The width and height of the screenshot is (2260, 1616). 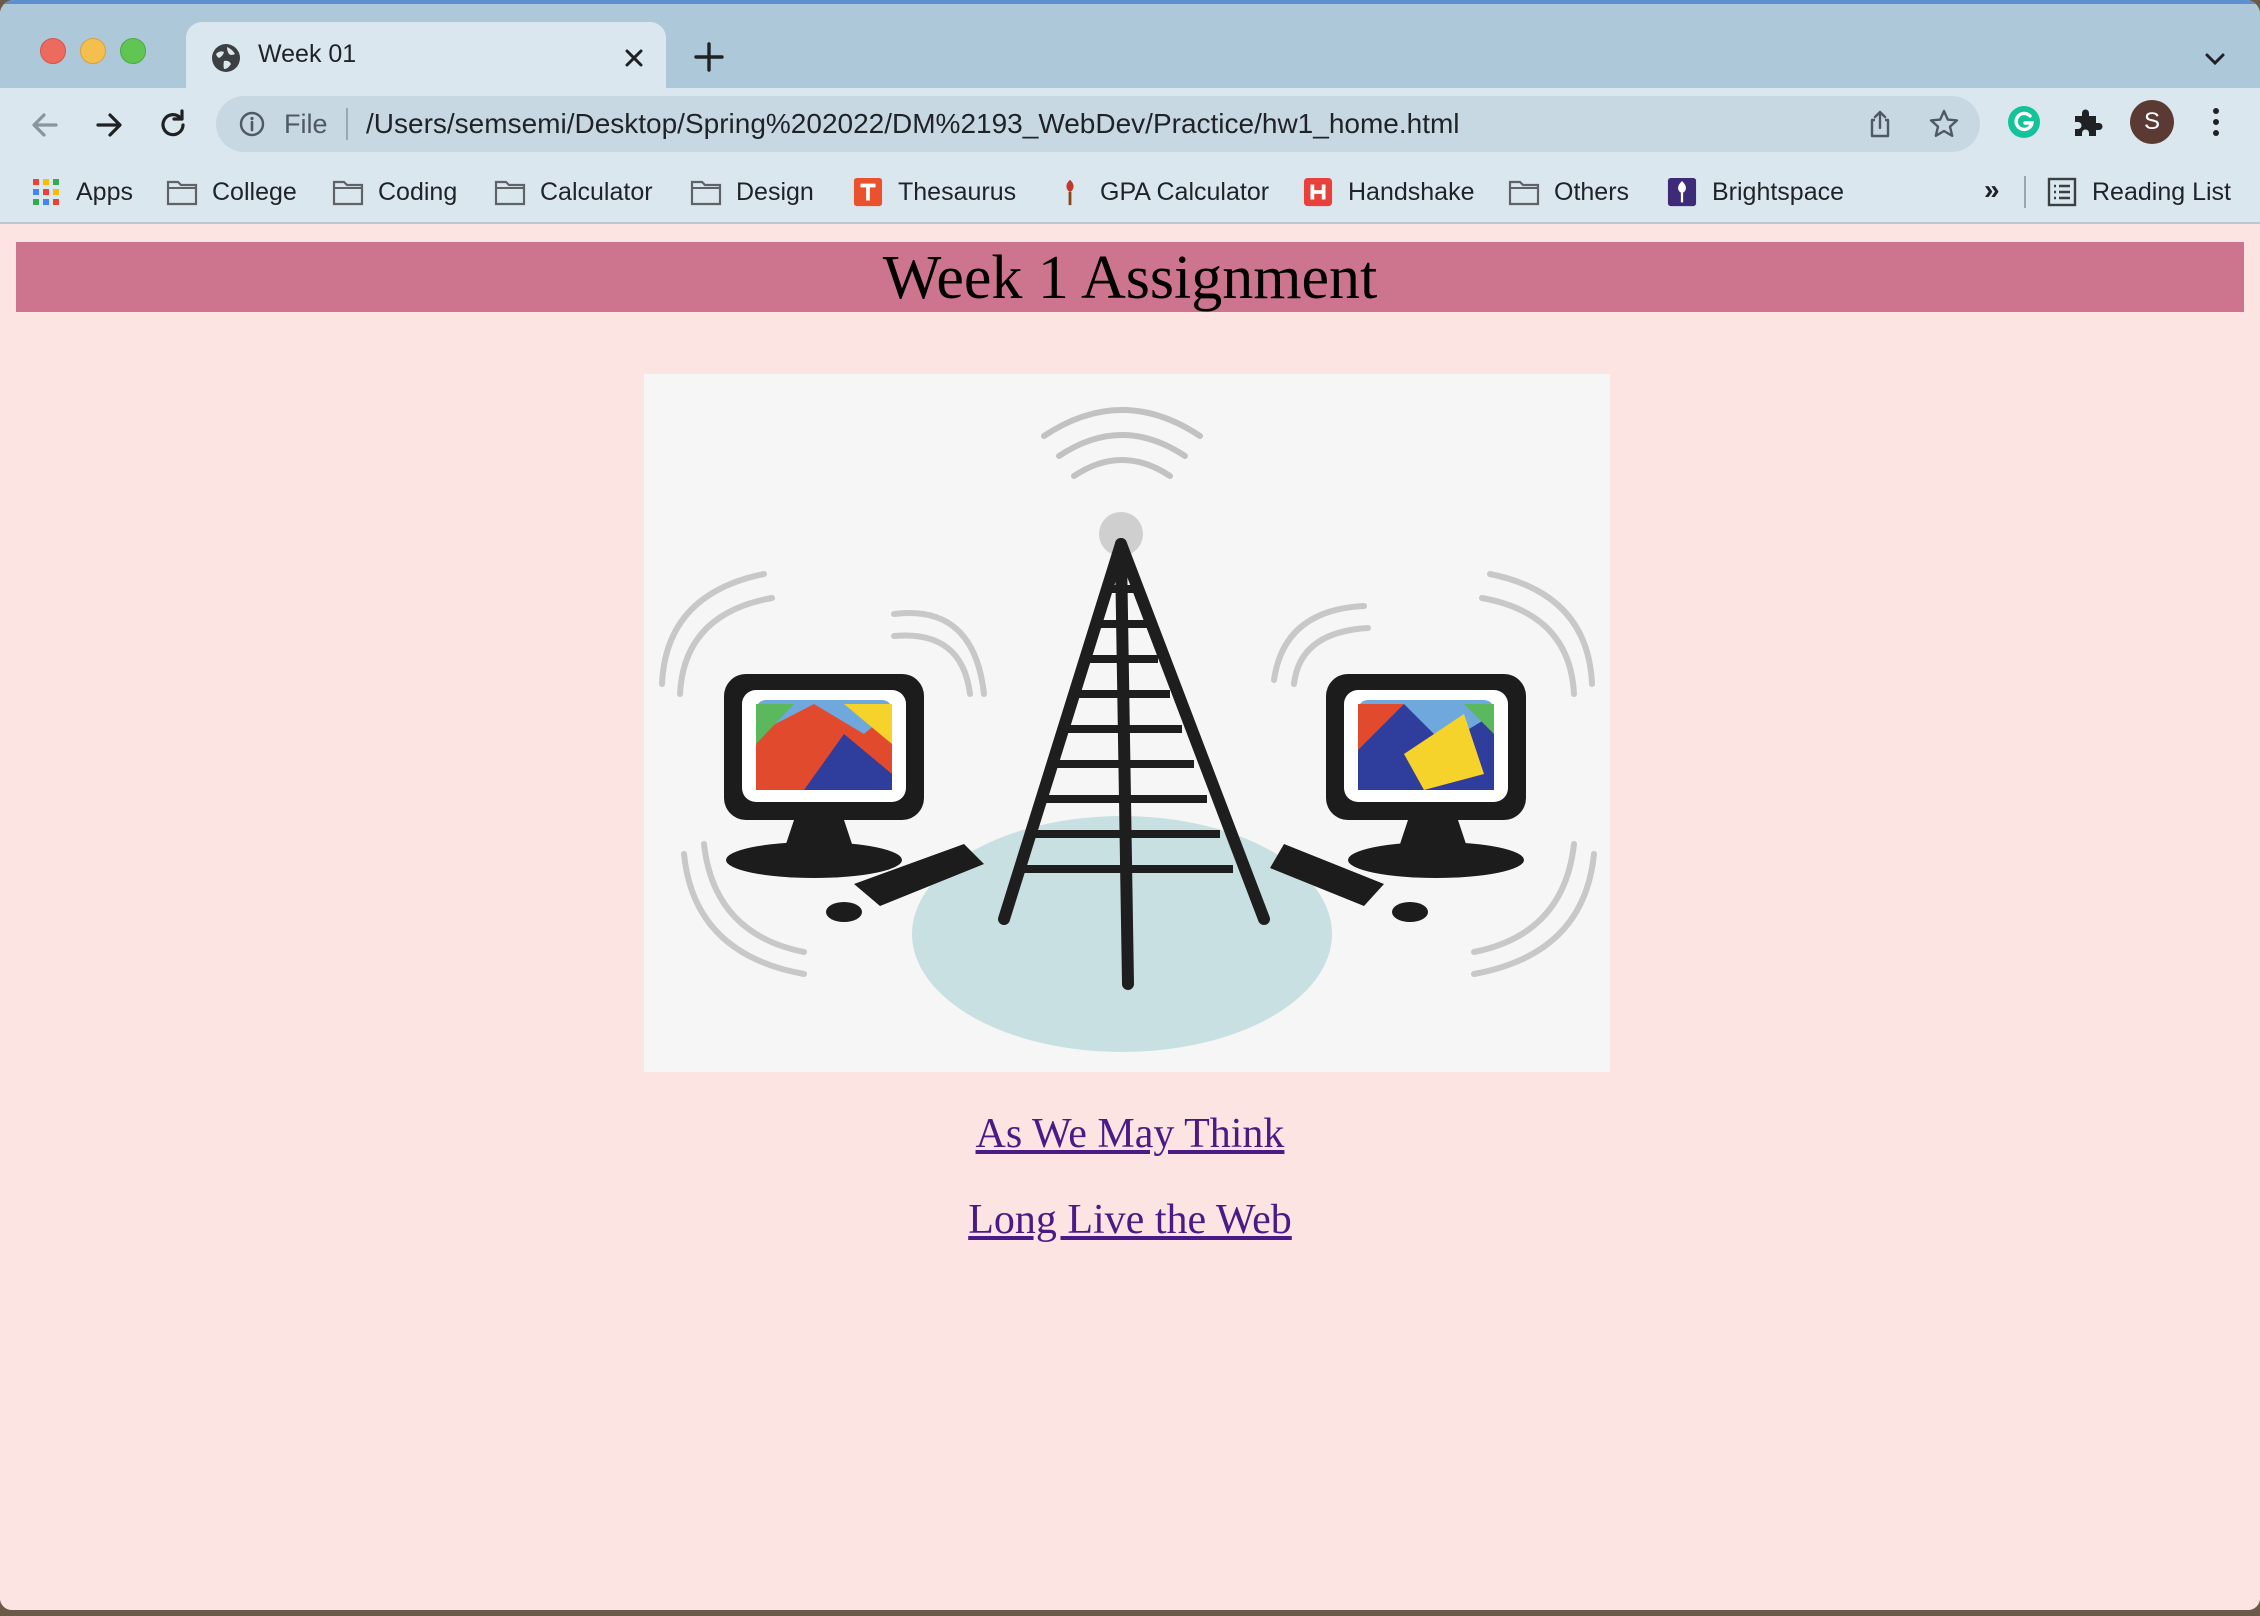 I want to click on thesaurus-favicon, so click(x=868, y=192).